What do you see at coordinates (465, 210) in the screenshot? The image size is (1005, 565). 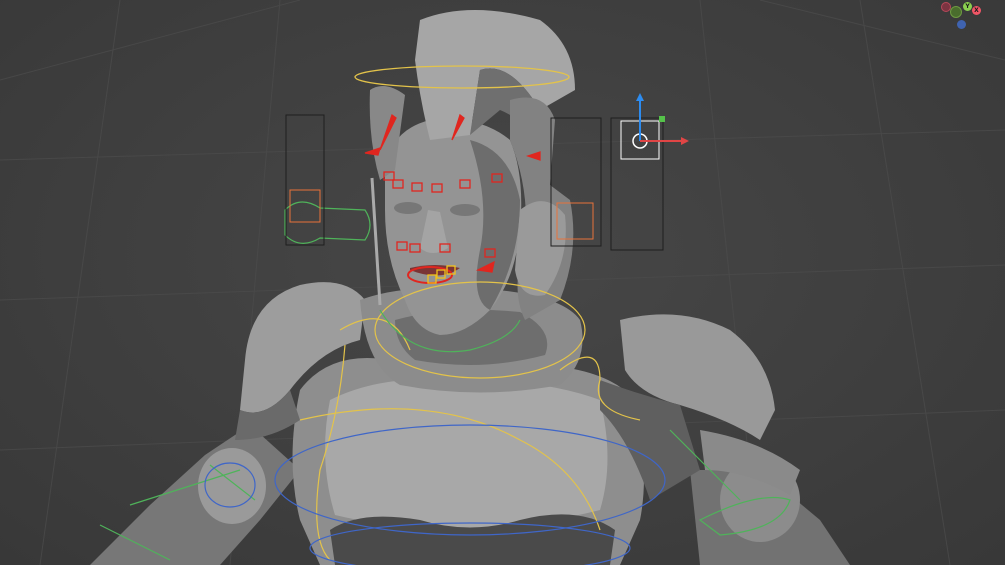 I see `right-eye` at bounding box center [465, 210].